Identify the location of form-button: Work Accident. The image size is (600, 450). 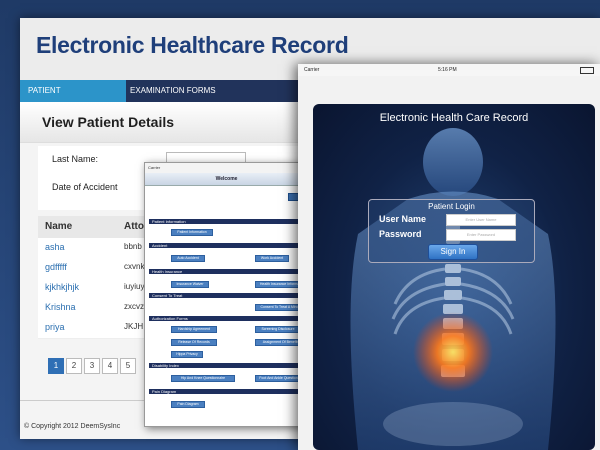
(272, 258).